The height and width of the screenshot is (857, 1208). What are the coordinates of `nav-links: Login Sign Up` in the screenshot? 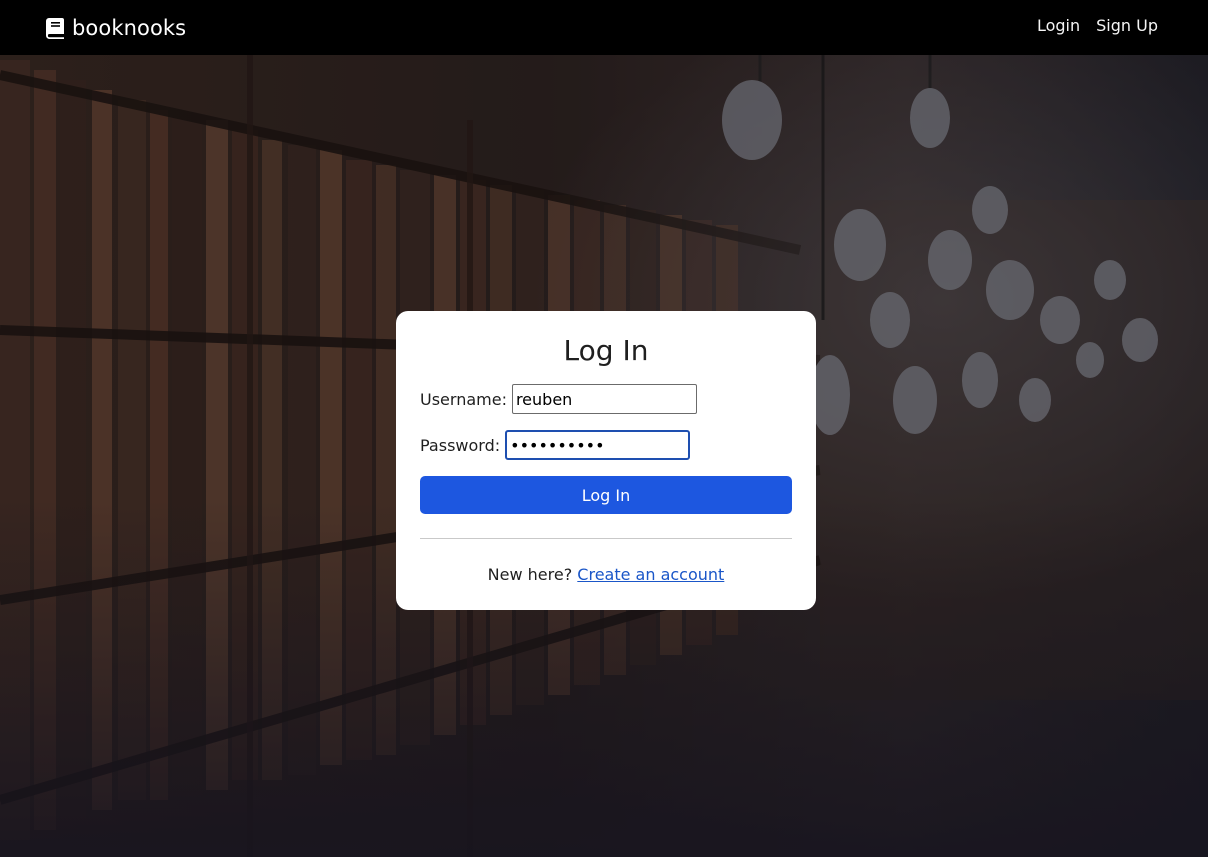 It's located at (1097, 25).